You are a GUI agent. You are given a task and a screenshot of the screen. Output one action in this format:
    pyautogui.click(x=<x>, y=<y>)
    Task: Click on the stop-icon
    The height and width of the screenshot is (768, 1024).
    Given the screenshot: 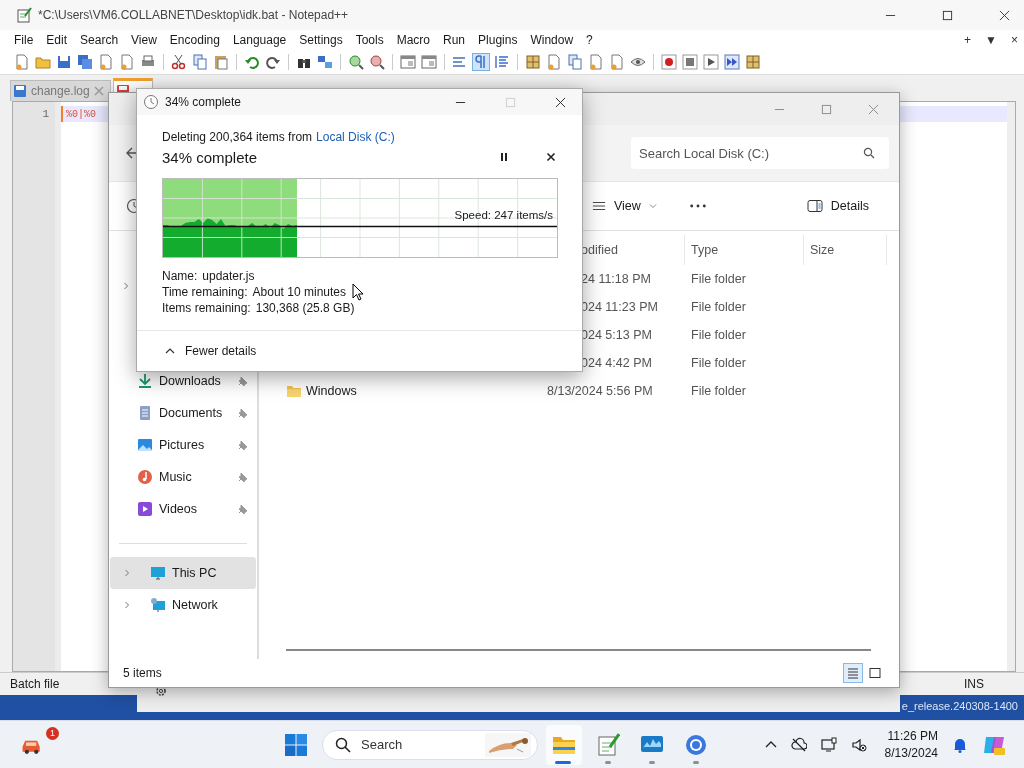 What is the action you would take?
    pyautogui.click(x=690, y=62)
    